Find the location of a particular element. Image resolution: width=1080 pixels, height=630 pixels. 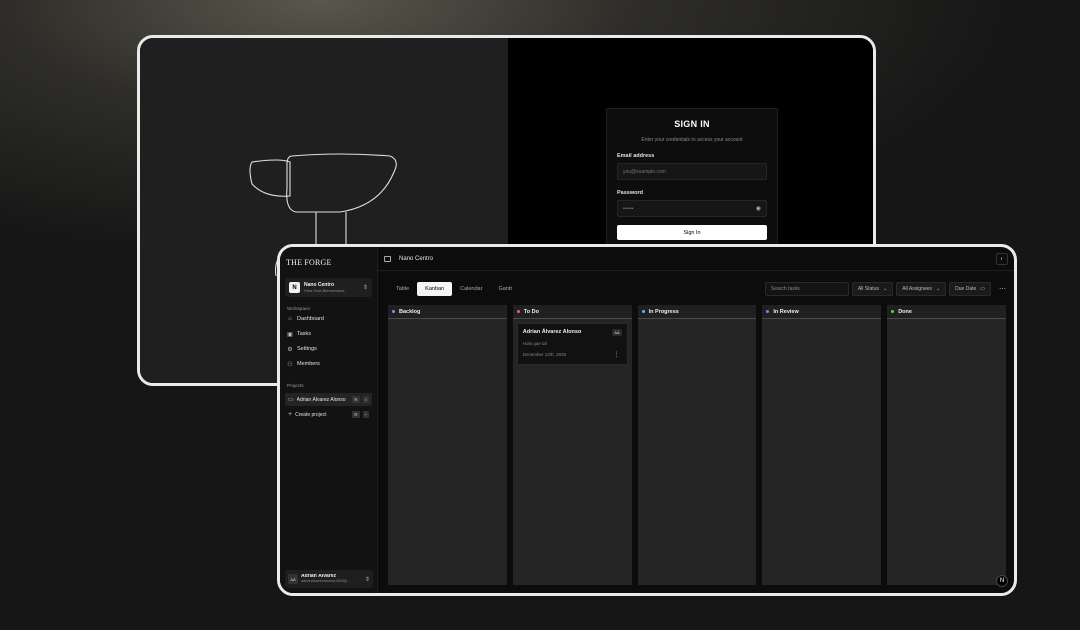

create-project-label: Create project is located at coordinates (311, 414).